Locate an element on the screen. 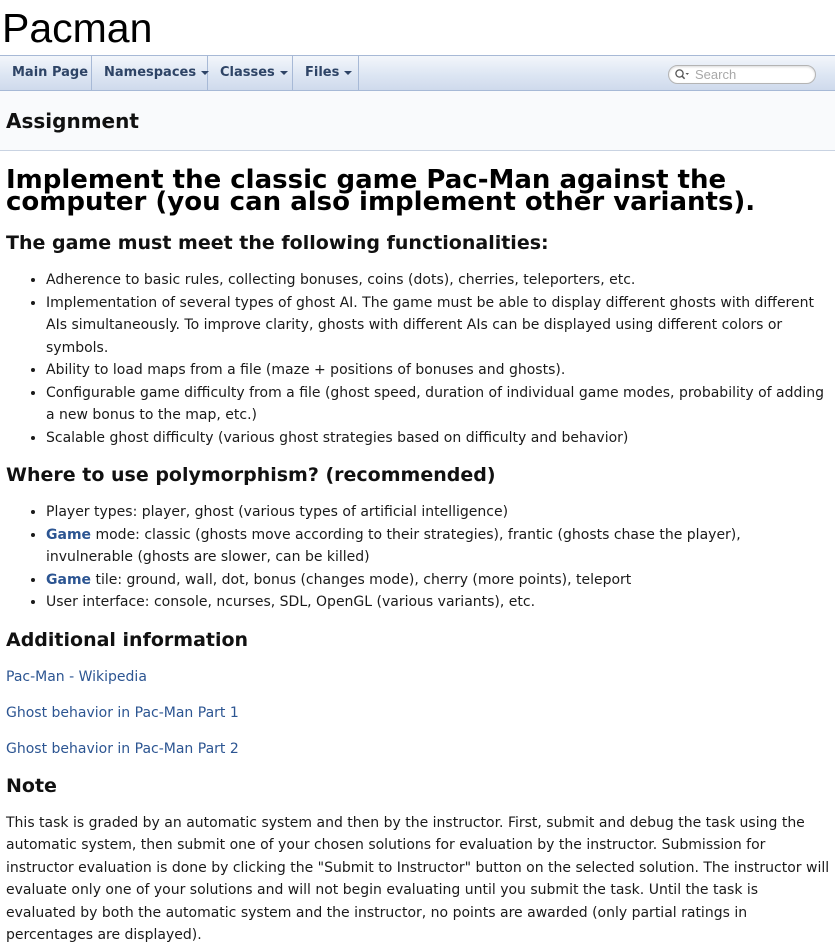  nav-namespaces-label: Namespaces is located at coordinates (150, 72).